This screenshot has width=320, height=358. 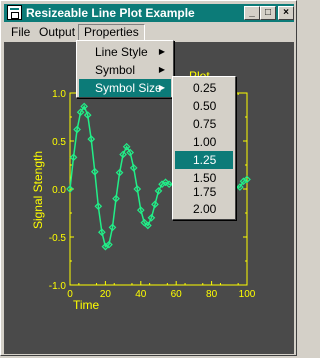 I want to click on symbol-size-option: 1.75, so click(x=204, y=192).